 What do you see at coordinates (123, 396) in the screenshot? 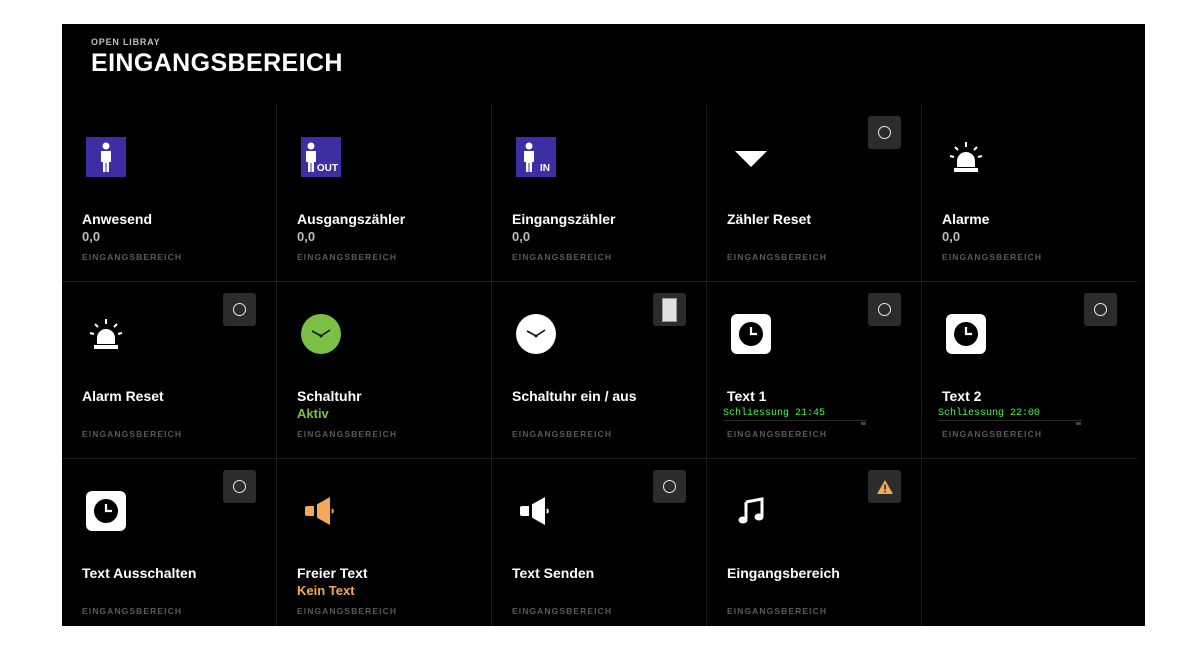
I see `tile-label: Alarm Reset` at bounding box center [123, 396].